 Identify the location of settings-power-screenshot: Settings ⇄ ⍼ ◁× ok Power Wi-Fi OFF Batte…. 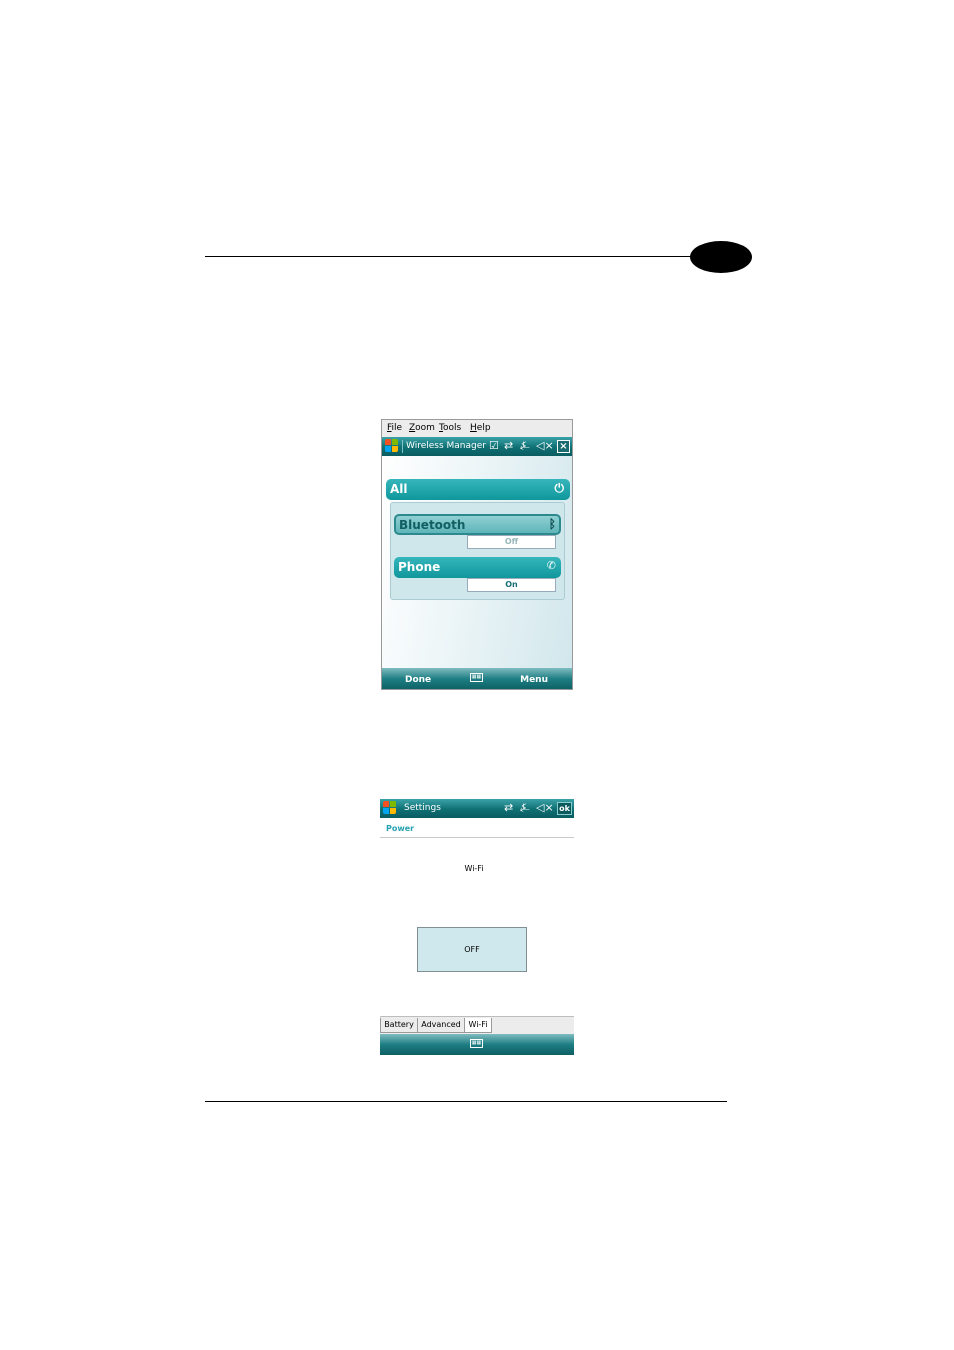
(477, 927).